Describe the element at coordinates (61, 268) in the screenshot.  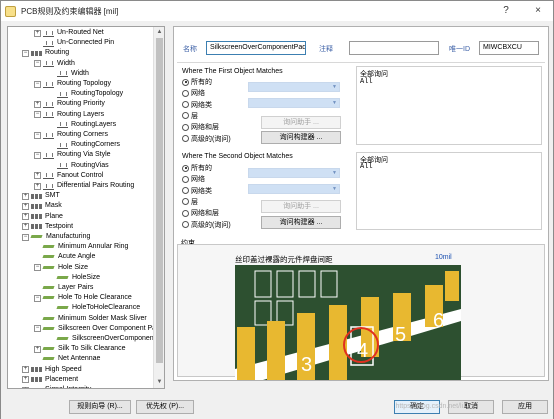
I see `tree-item: − Hole Size` at that location.